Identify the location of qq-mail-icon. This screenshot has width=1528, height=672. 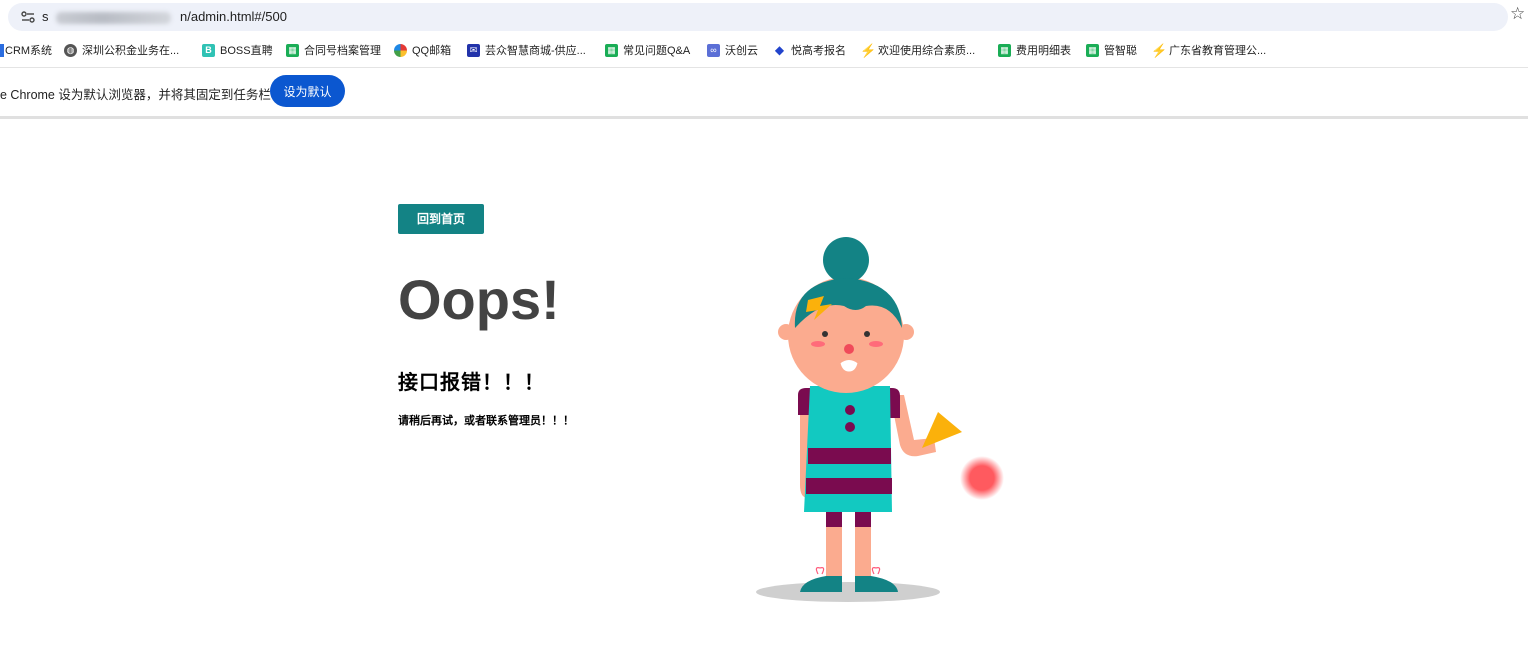
(400, 50).